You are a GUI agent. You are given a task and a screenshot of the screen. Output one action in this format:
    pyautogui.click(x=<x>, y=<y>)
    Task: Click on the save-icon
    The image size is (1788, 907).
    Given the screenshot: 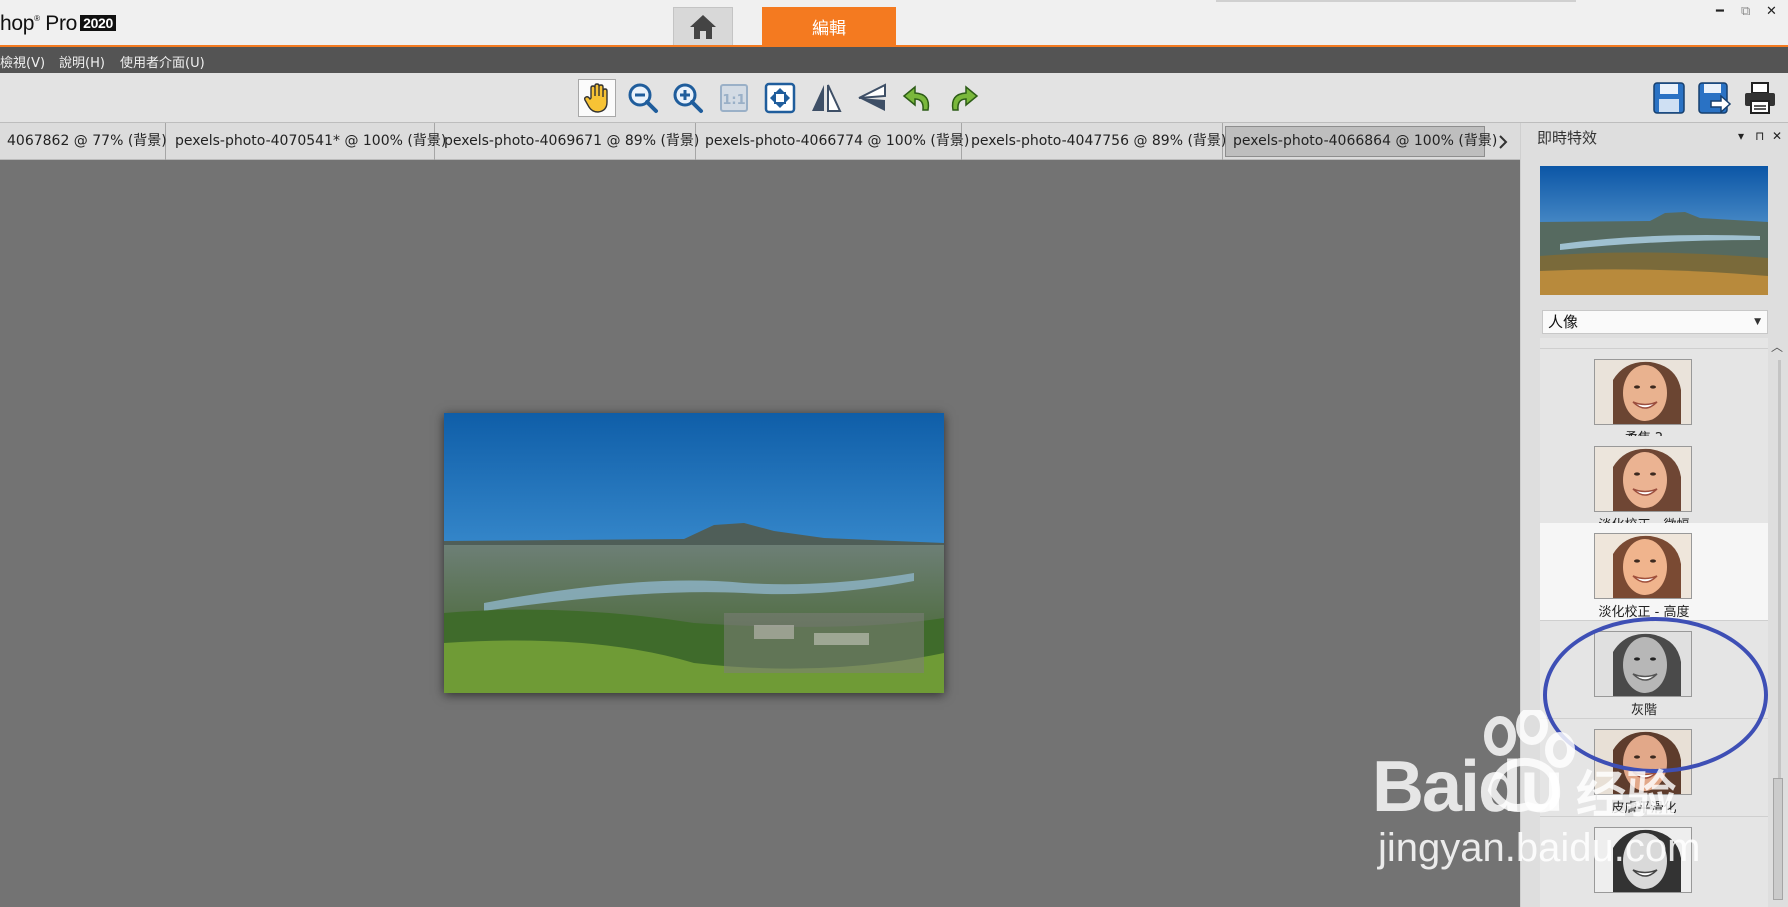 What is the action you would take?
    pyautogui.click(x=1669, y=98)
    